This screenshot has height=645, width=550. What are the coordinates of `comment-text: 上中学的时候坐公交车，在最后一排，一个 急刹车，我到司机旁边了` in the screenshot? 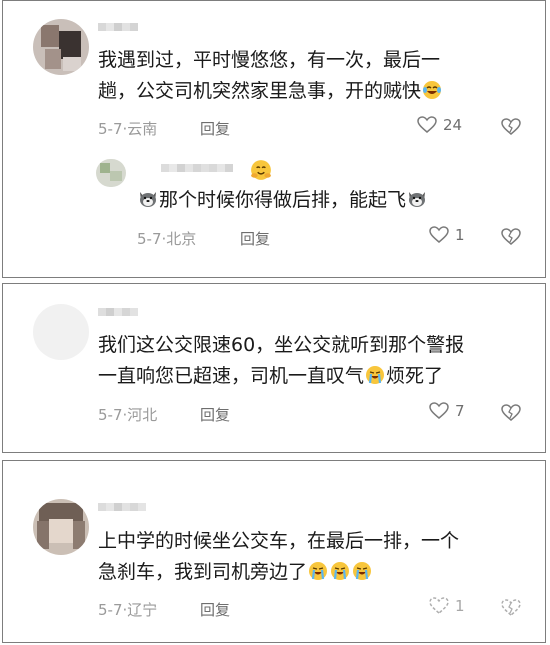 It's located at (279, 556).